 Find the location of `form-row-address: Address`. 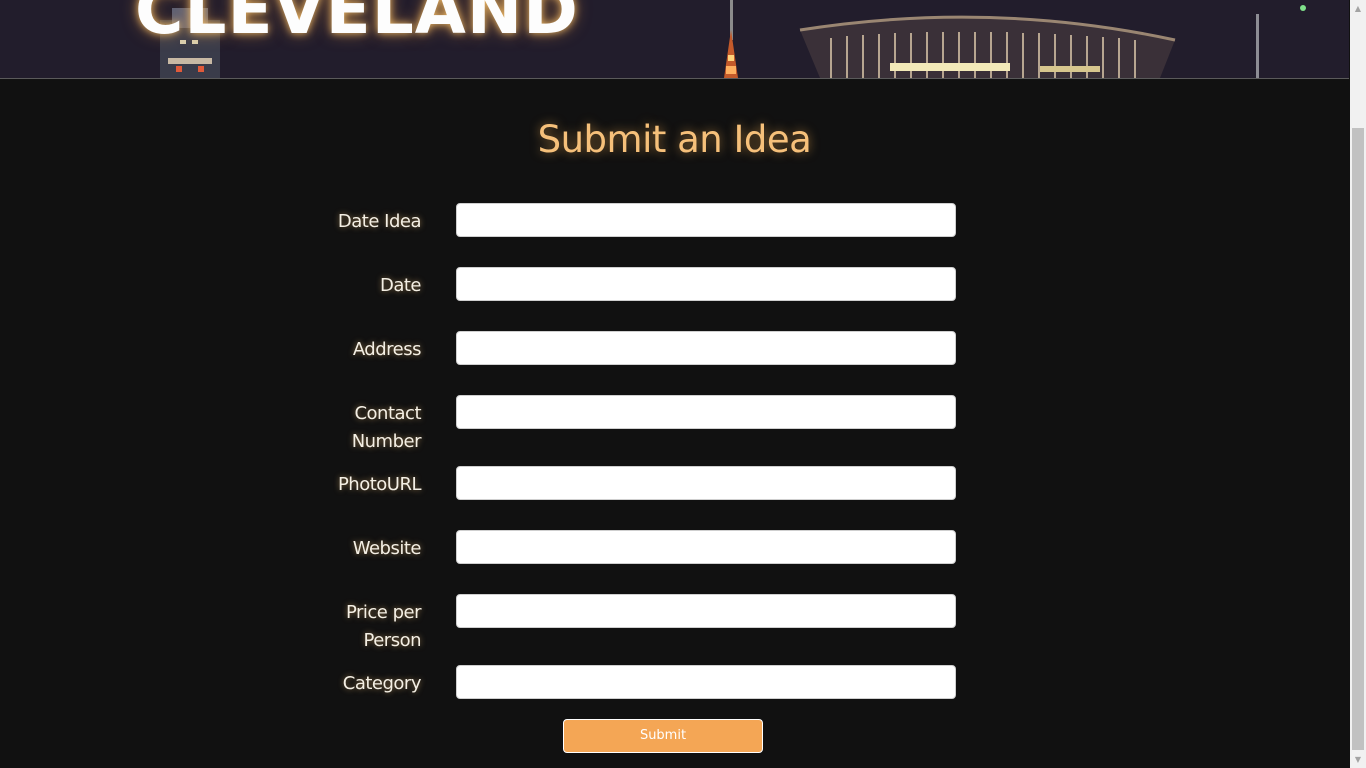

form-row-address: Address is located at coordinates (628, 348).